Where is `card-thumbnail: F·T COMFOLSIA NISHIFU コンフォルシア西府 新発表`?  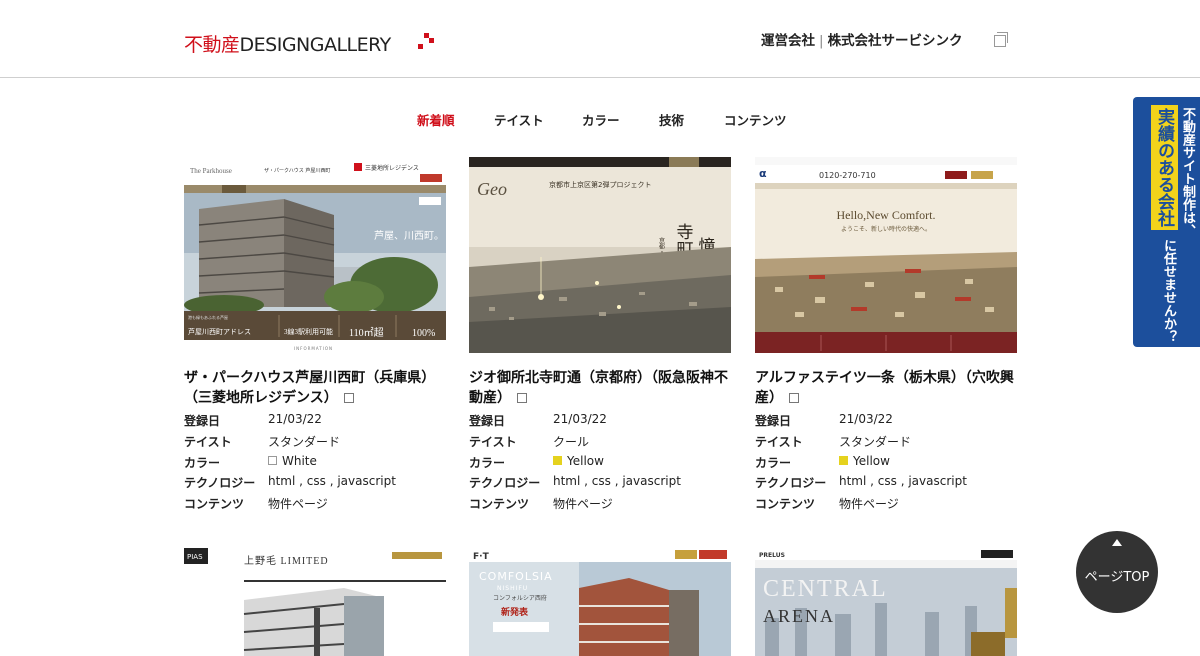
card-thumbnail: F·T COMFOLSIA NISHIFU コンフォルシア西府 新発表 is located at coordinates (600, 602).